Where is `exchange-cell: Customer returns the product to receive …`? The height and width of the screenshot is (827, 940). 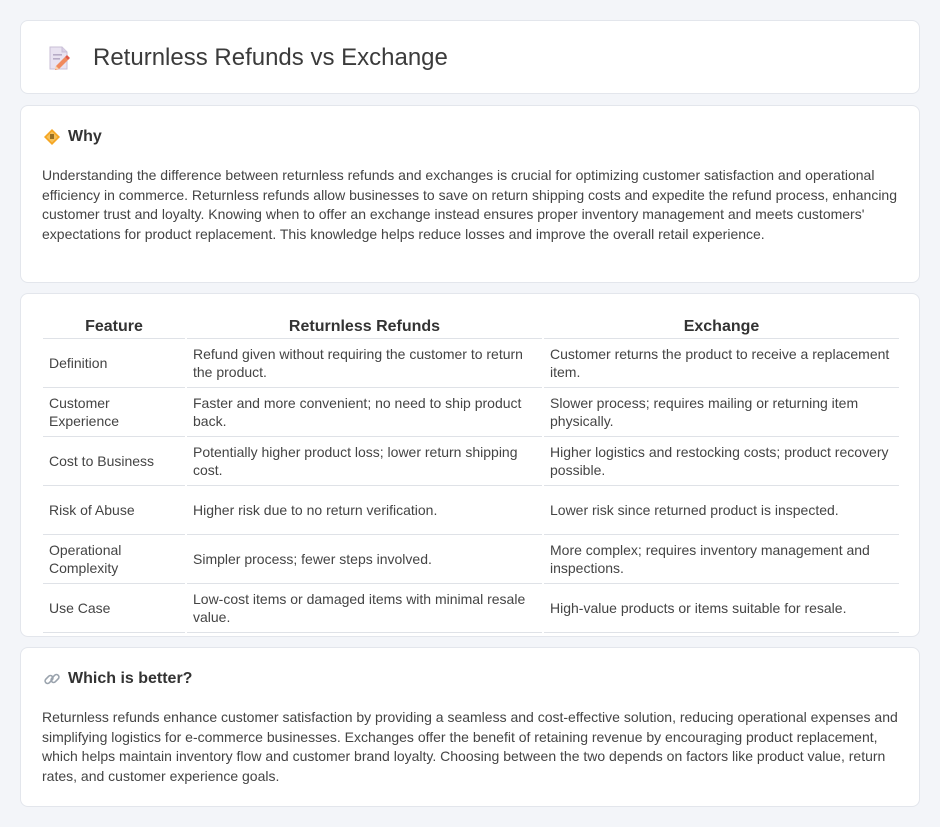
exchange-cell: Customer returns the product to receive … is located at coordinates (720, 363).